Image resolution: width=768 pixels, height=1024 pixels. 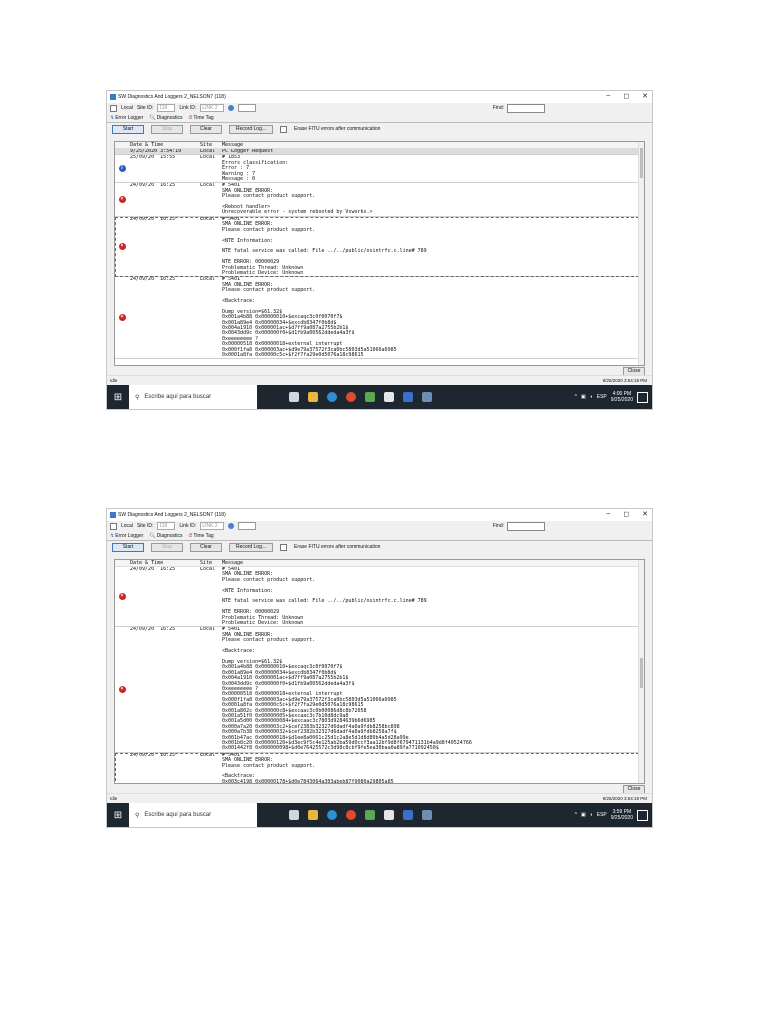 What do you see at coordinates (112, 117) in the screenshot?
I see `error-logger-icon: ↯` at bounding box center [112, 117].